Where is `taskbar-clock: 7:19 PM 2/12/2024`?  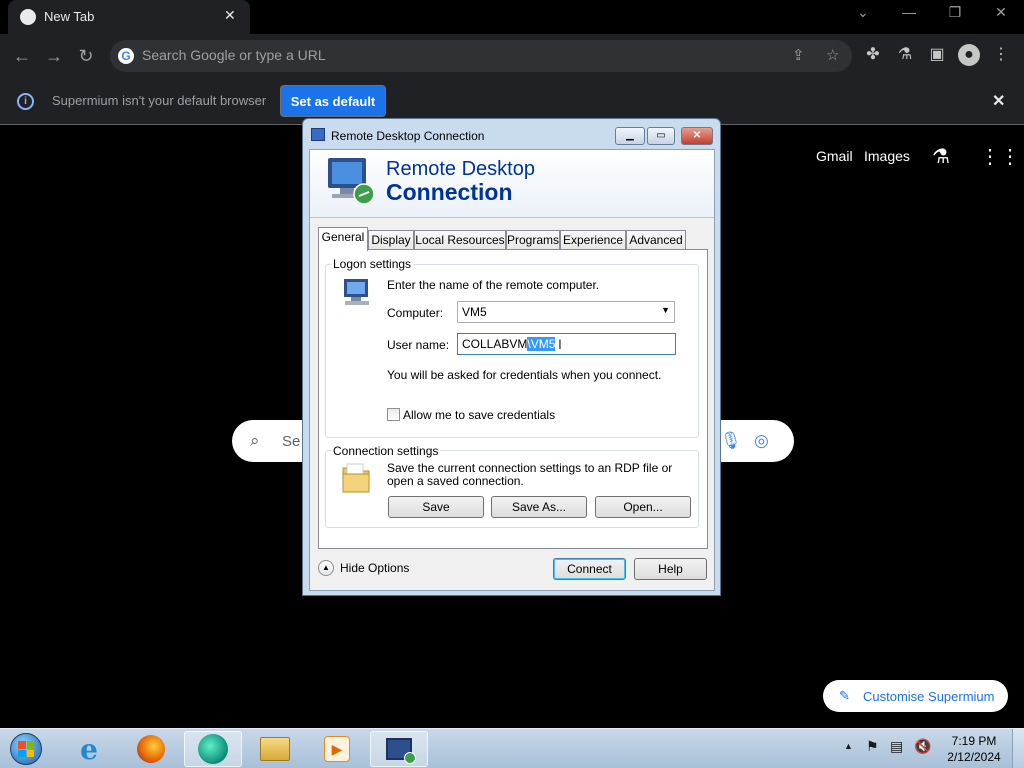
taskbar-clock: 7:19 PM 2/12/2024 is located at coordinates (974, 749).